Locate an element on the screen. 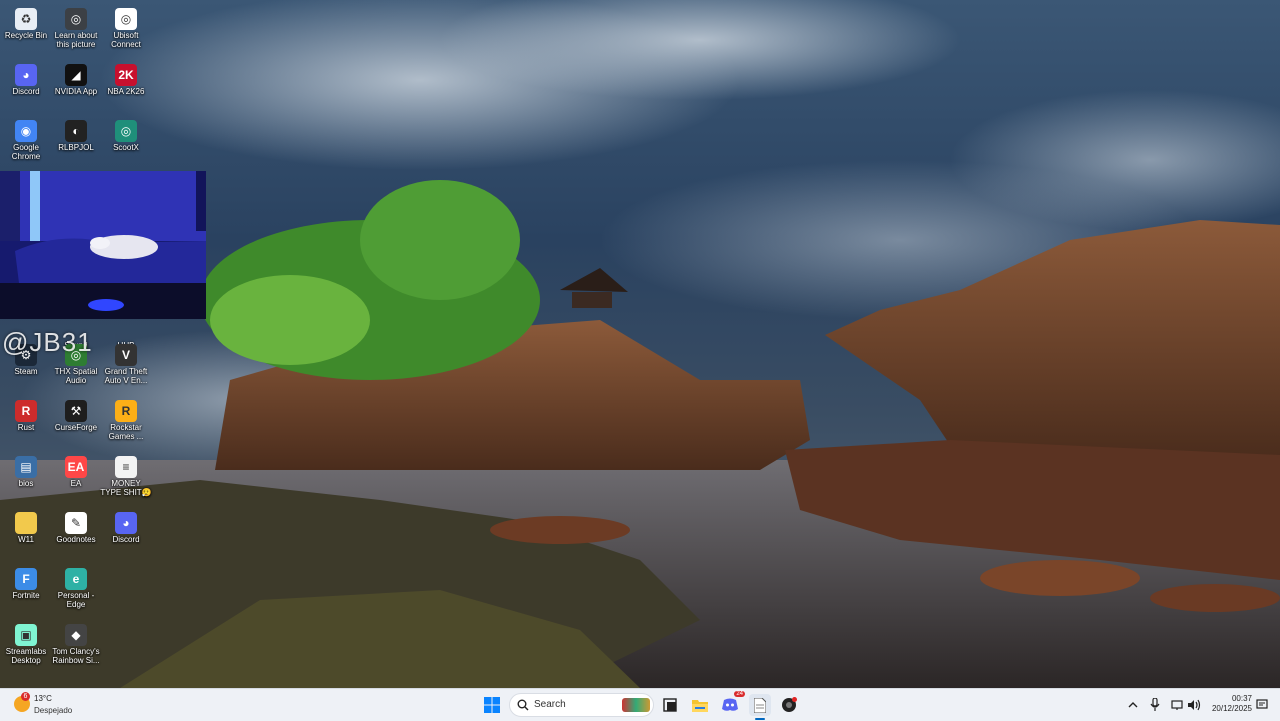 The height and width of the screenshot is (721, 1280). desktop-icon-chrome: ◉ Google Chrome is located at coordinates (26, 139).